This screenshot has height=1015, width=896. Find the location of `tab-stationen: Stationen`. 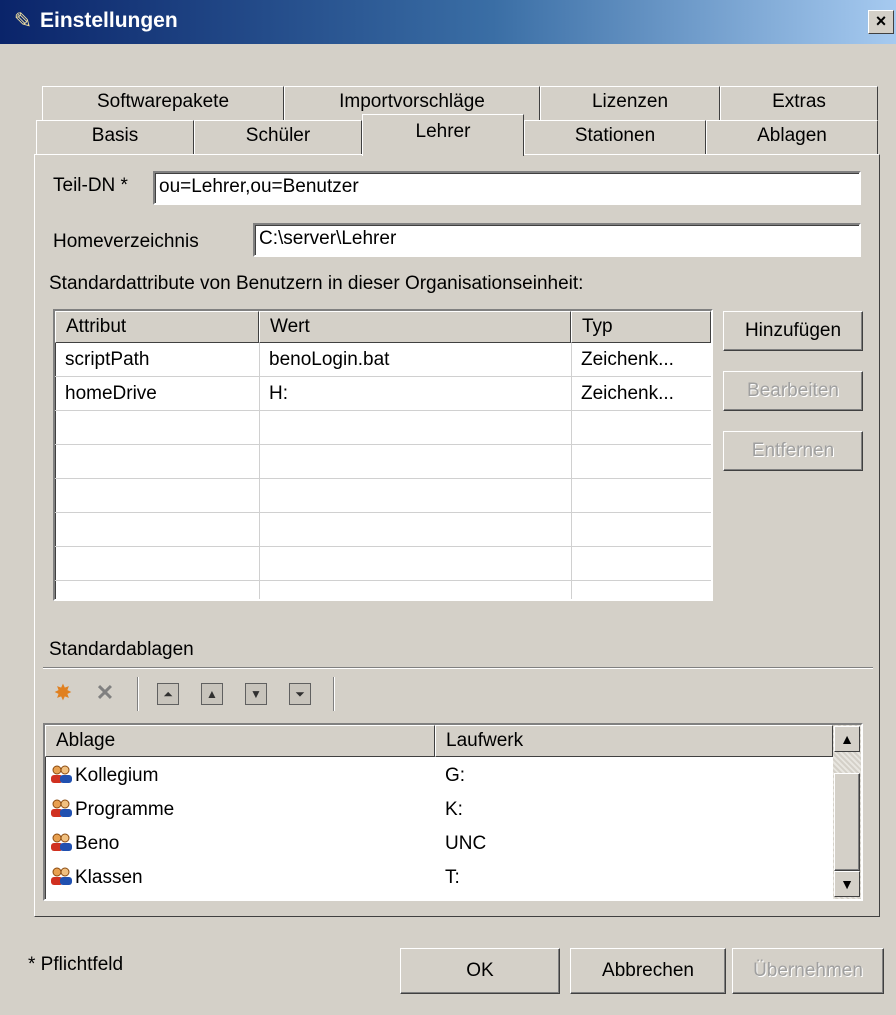

tab-stationen: Stationen is located at coordinates (615, 138).